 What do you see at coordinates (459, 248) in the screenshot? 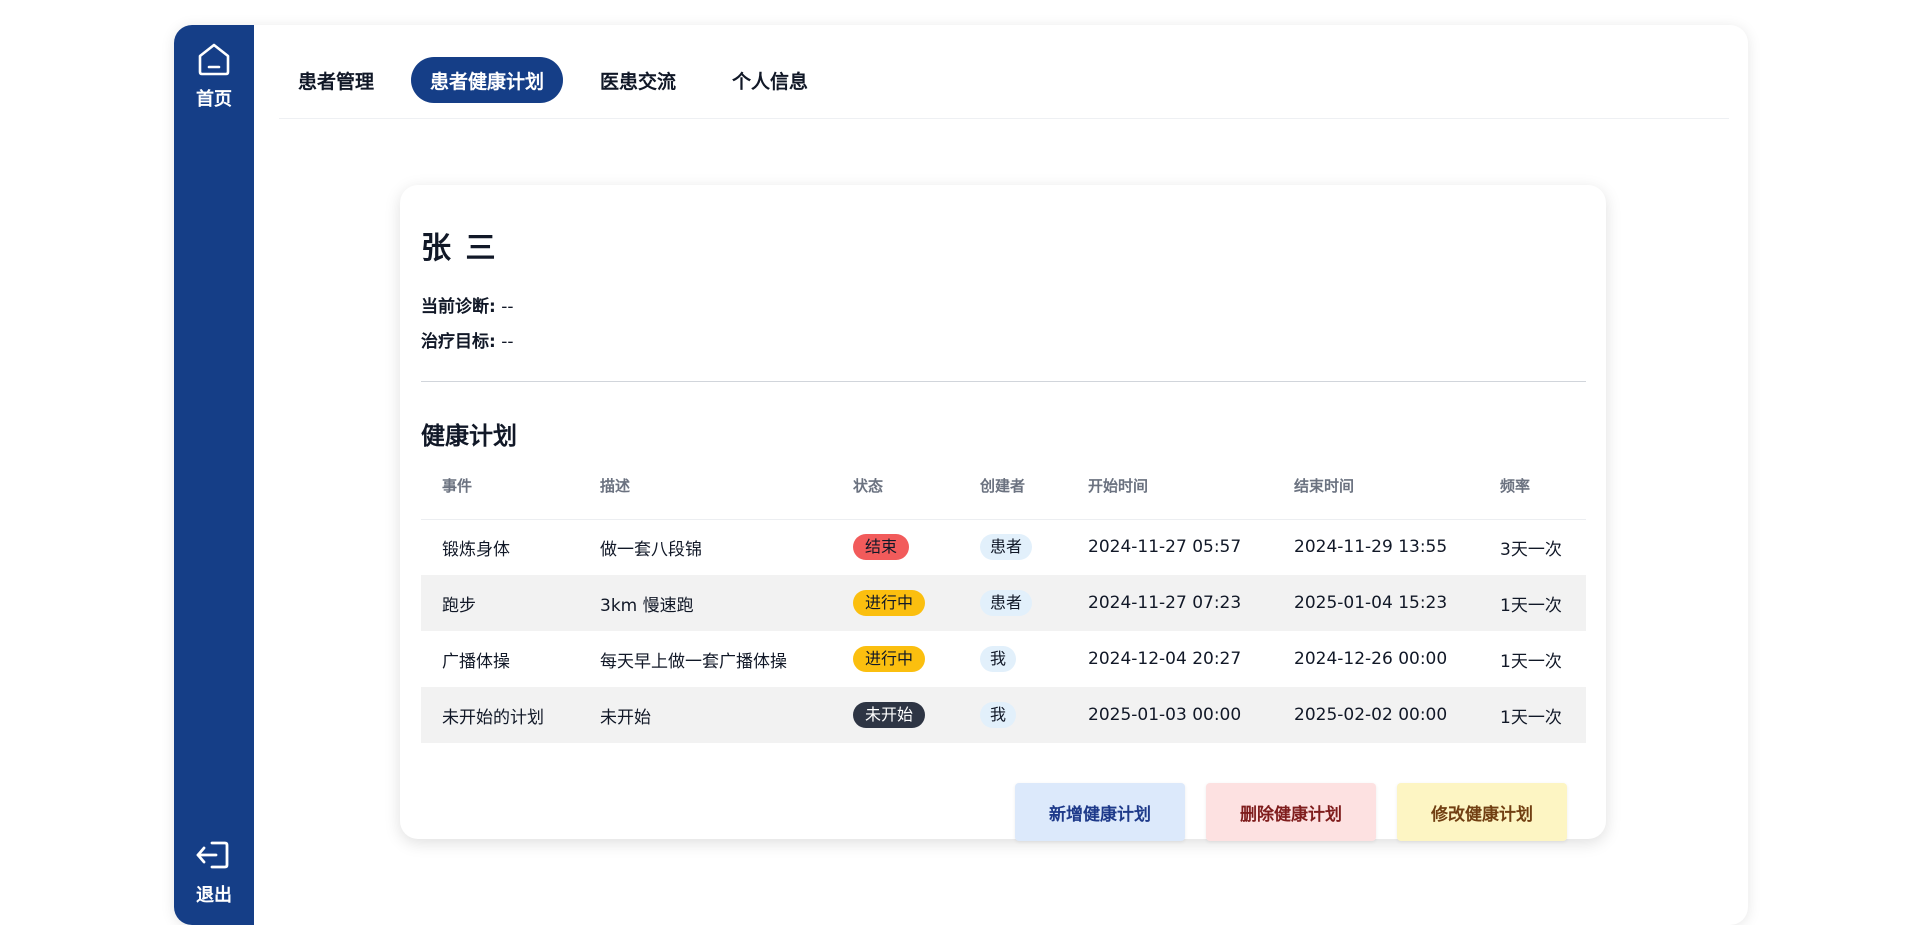
I see `patient-name: 张 三` at bounding box center [459, 248].